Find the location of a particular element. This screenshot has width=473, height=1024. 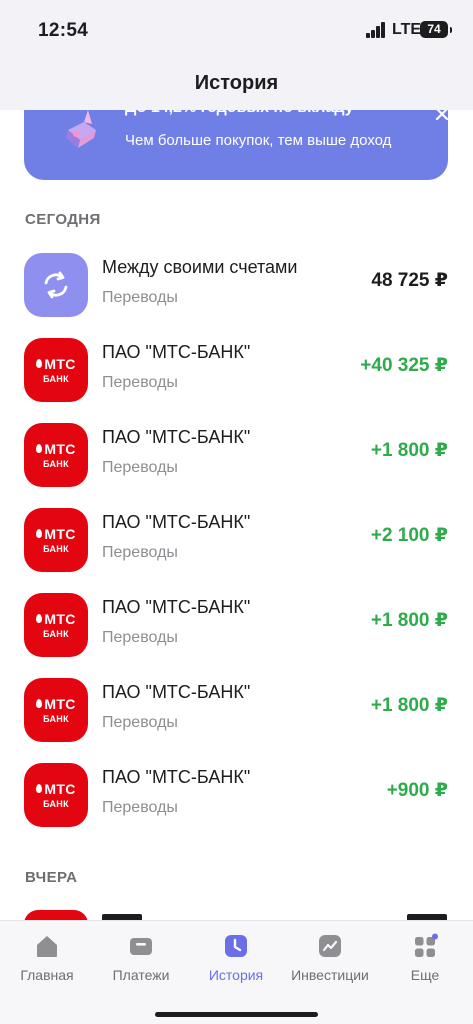

tab-bar: Главная Платежи История Инвестиции Еще is located at coordinates (236, 972).